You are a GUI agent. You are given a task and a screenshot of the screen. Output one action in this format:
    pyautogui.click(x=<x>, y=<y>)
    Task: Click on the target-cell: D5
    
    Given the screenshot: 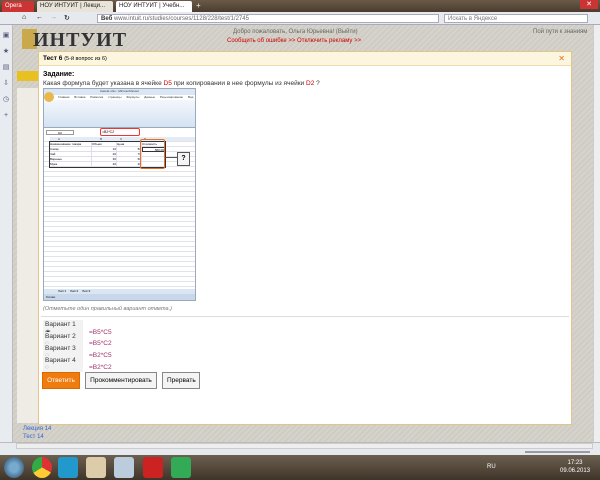 What is the action you would take?
    pyautogui.click(x=167, y=83)
    